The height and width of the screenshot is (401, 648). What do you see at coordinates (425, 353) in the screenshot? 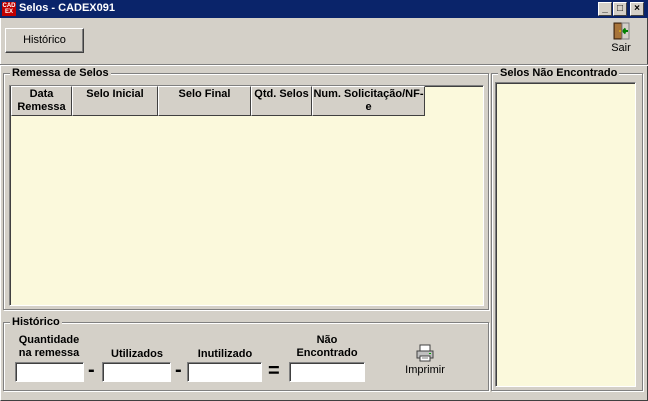
I see `printer-icon` at bounding box center [425, 353].